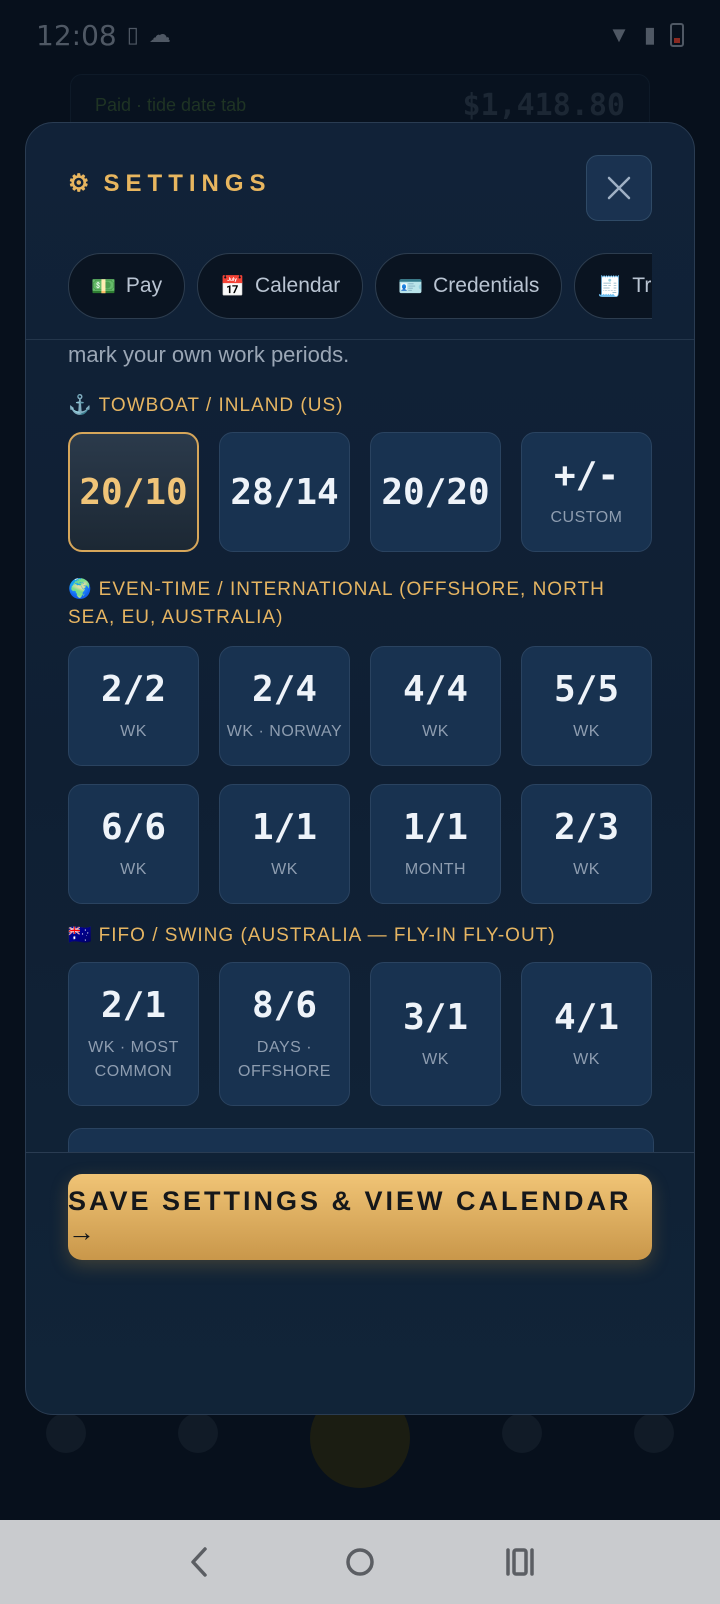 This screenshot has height=1604, width=720. I want to click on background-banner-amount: $1,418.80, so click(543, 105).